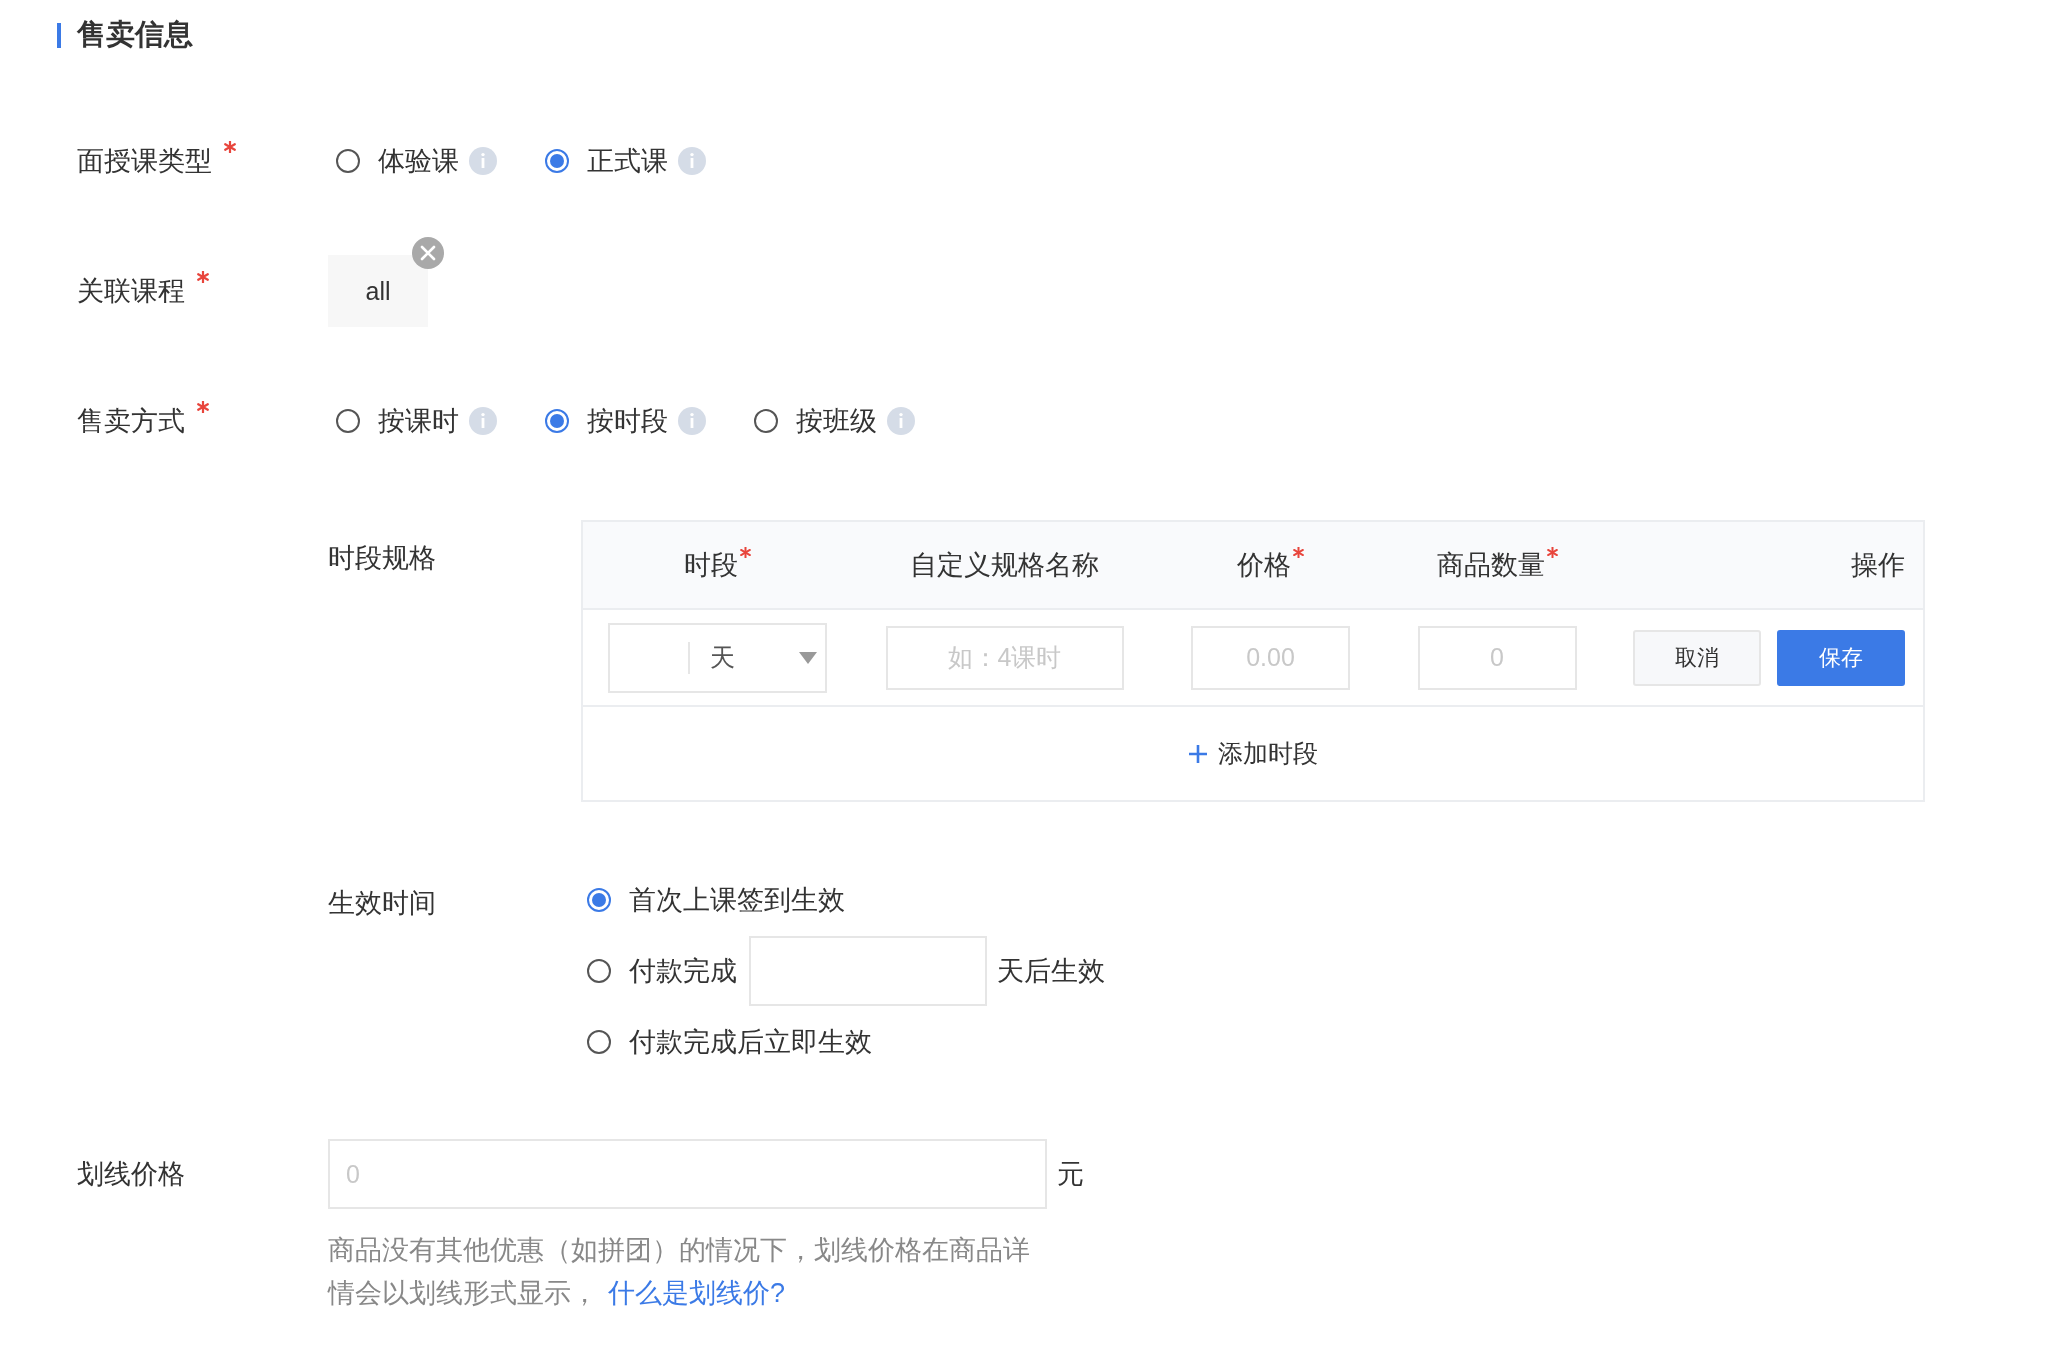 The width and height of the screenshot is (2050, 1358). What do you see at coordinates (750, 1041) in the screenshot?
I see `option-label: 付款完成后立即生效` at bounding box center [750, 1041].